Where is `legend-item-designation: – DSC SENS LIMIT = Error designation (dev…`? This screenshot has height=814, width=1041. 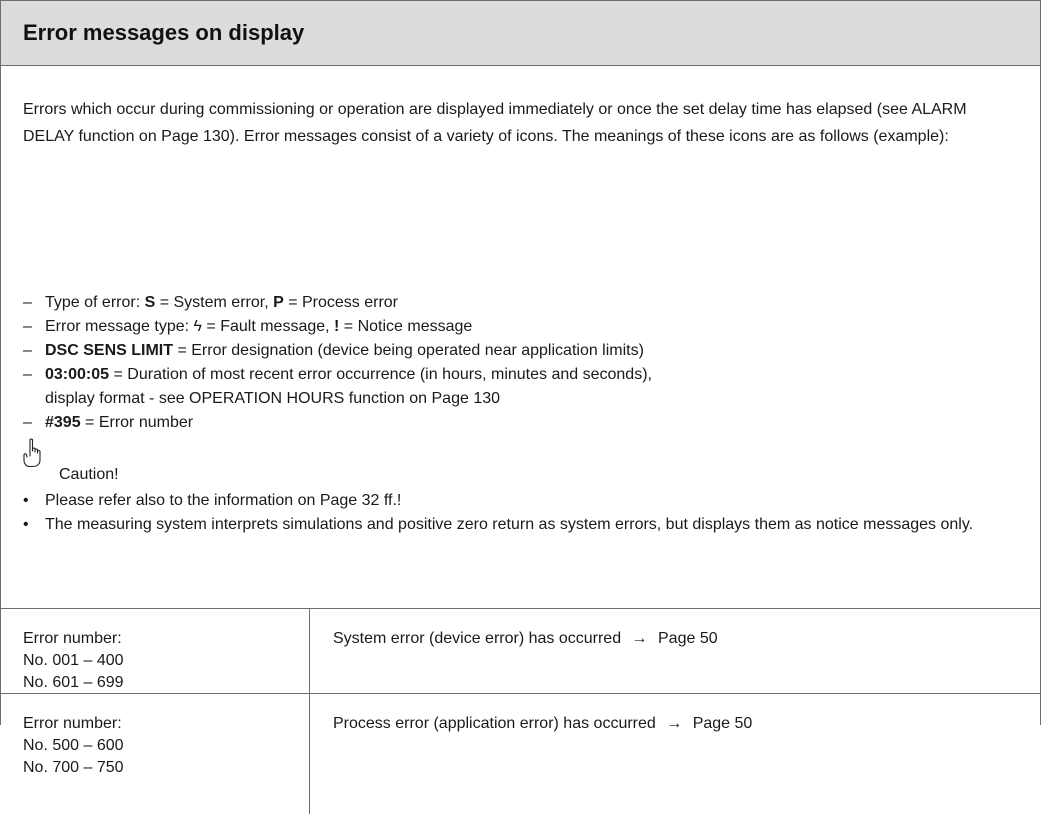
legend-item-designation: – DSC SENS LIMIT = Error designation (dev… is located at coordinates (337, 351).